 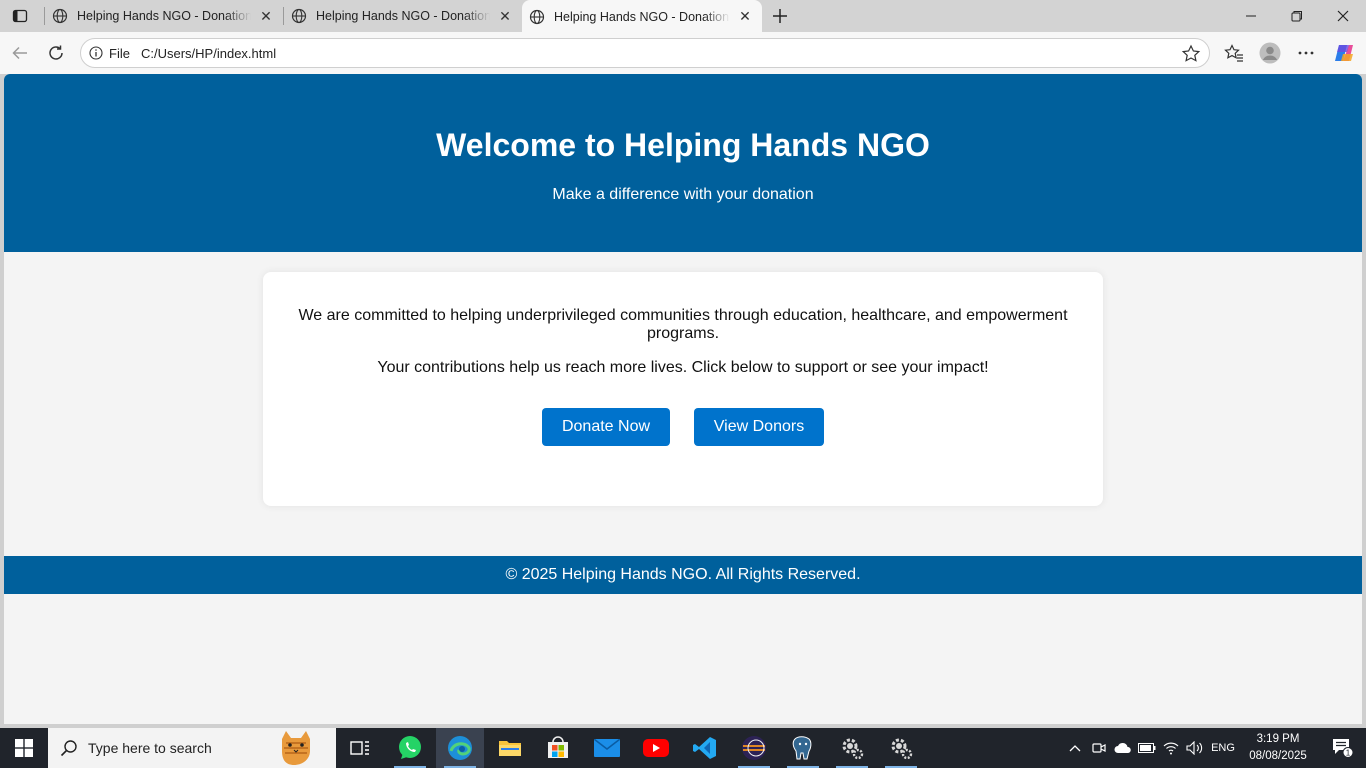 I want to click on store-icon, so click(x=558, y=747).